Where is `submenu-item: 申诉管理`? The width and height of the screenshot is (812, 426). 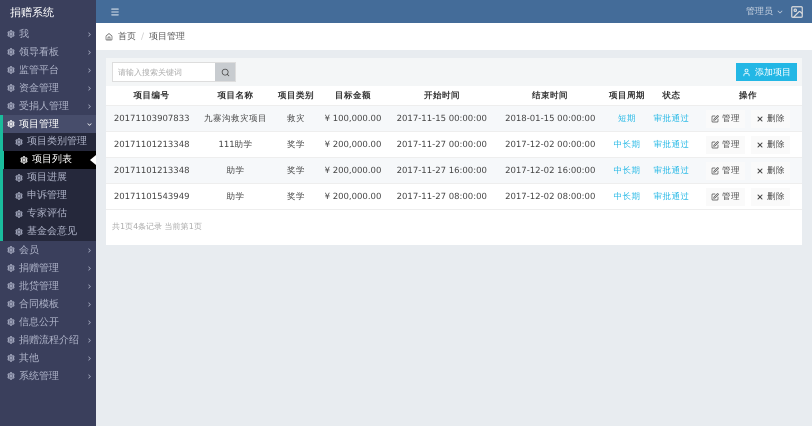 submenu-item: 申诉管理 is located at coordinates (49, 196).